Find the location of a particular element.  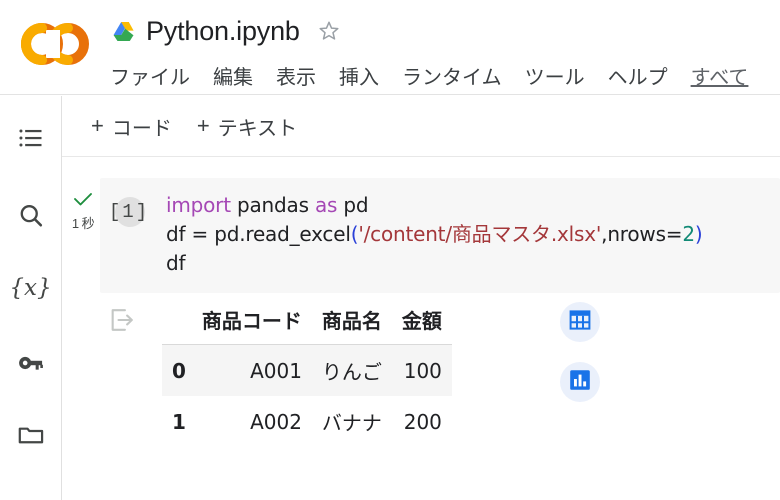

cell-product-code: A002 is located at coordinates (276, 421).